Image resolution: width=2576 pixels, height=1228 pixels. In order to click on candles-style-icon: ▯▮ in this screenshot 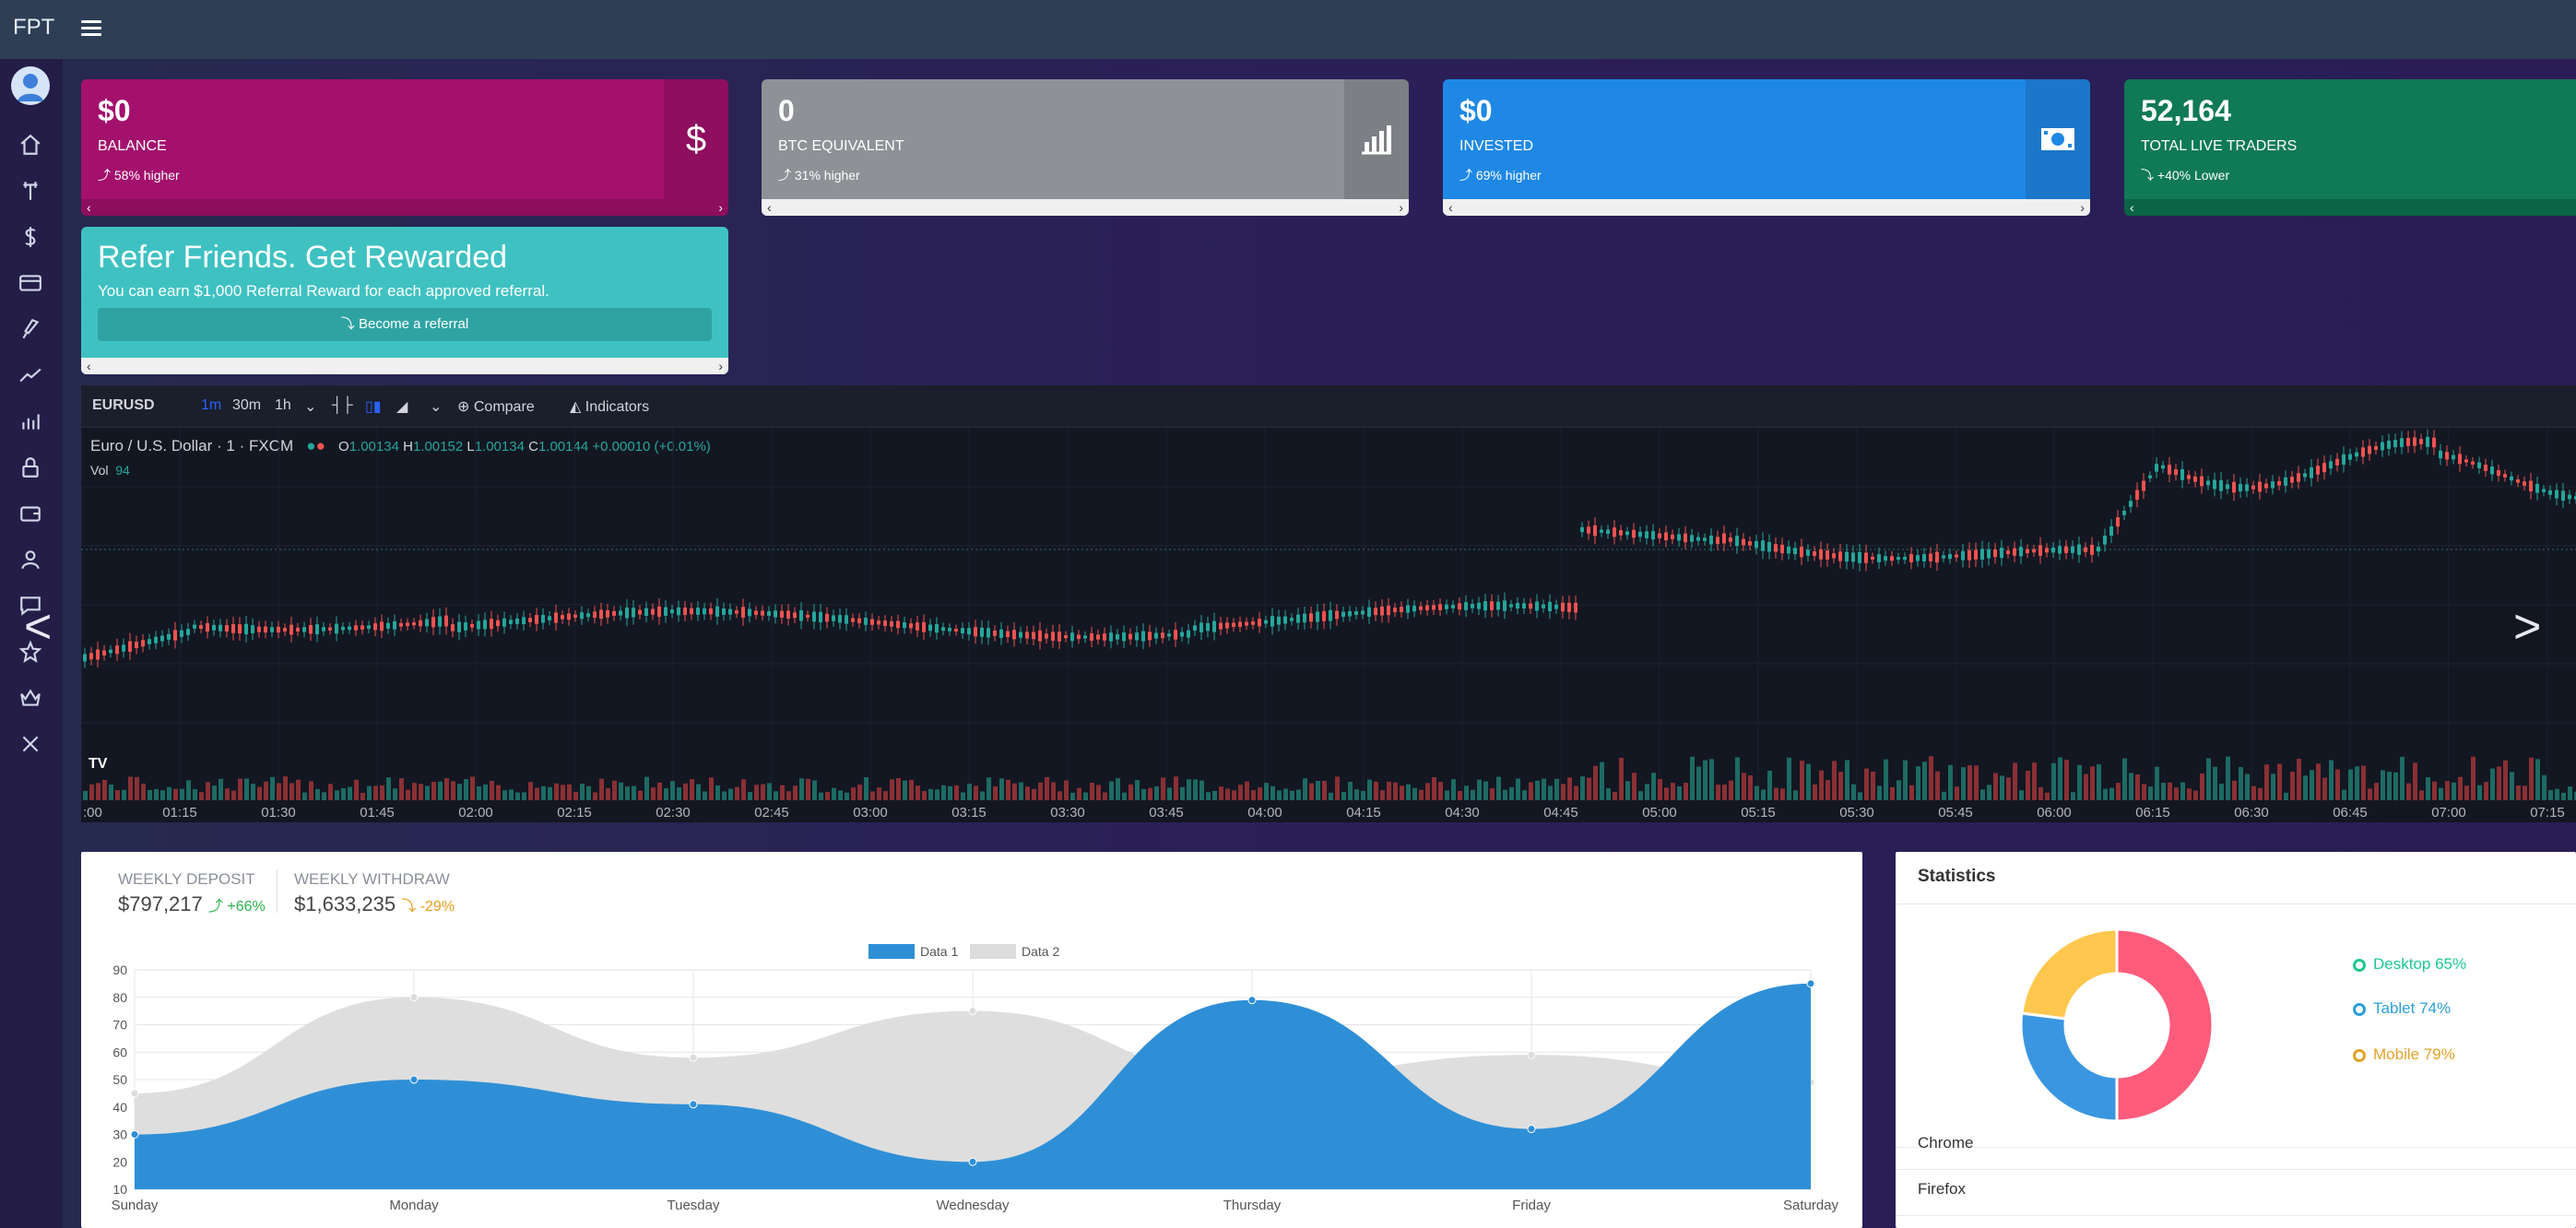, I will do `click(373, 406)`.